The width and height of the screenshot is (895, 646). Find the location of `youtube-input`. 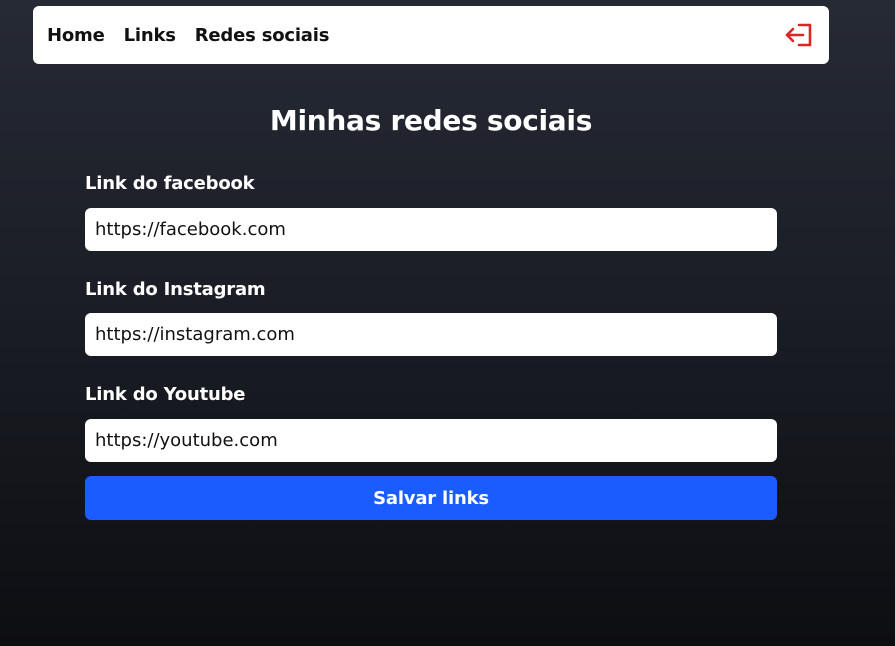

youtube-input is located at coordinates (431, 440).